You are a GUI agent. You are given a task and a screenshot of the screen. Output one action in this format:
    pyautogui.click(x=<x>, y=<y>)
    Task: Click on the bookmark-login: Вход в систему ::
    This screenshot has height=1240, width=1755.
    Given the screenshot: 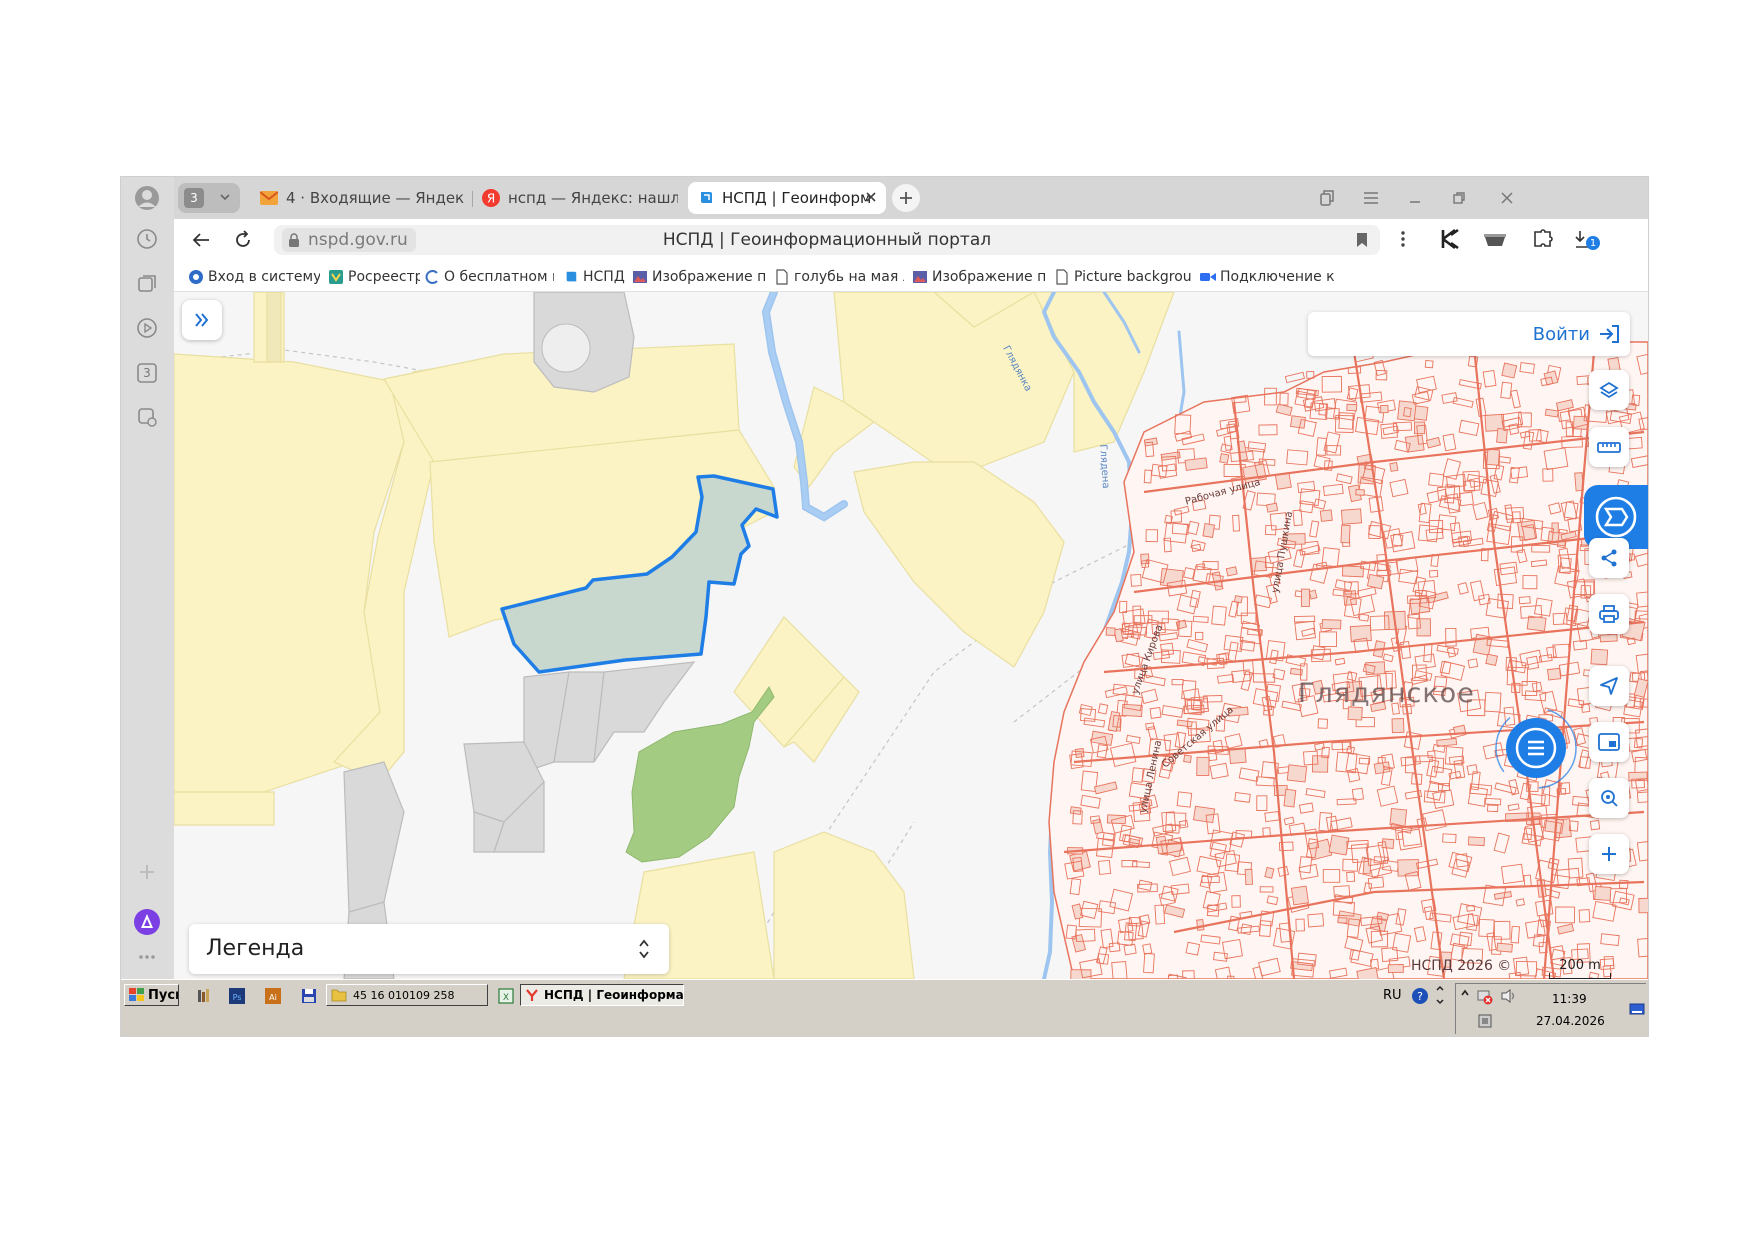 What is the action you would take?
    pyautogui.click(x=254, y=277)
    